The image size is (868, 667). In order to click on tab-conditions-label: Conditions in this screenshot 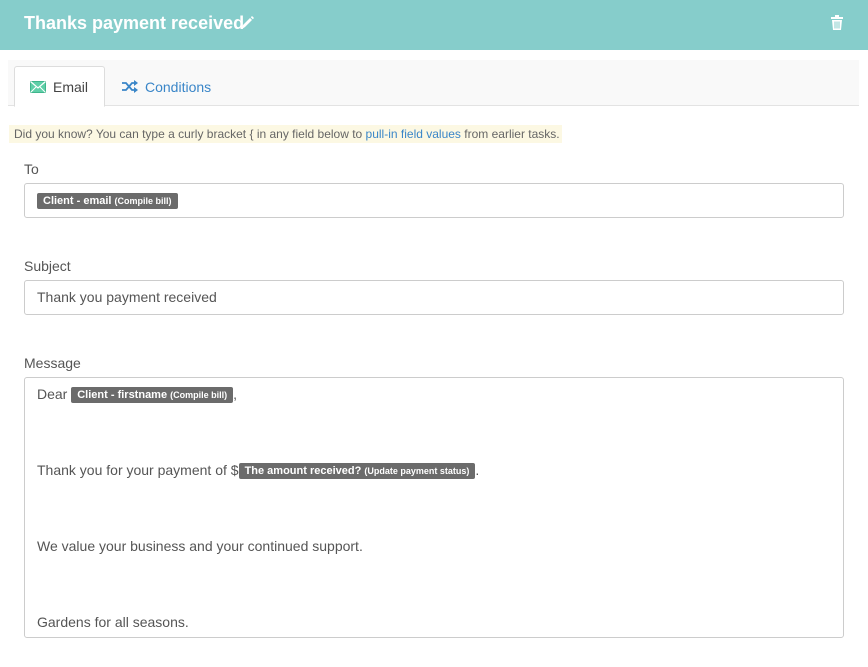, I will do `click(178, 86)`.